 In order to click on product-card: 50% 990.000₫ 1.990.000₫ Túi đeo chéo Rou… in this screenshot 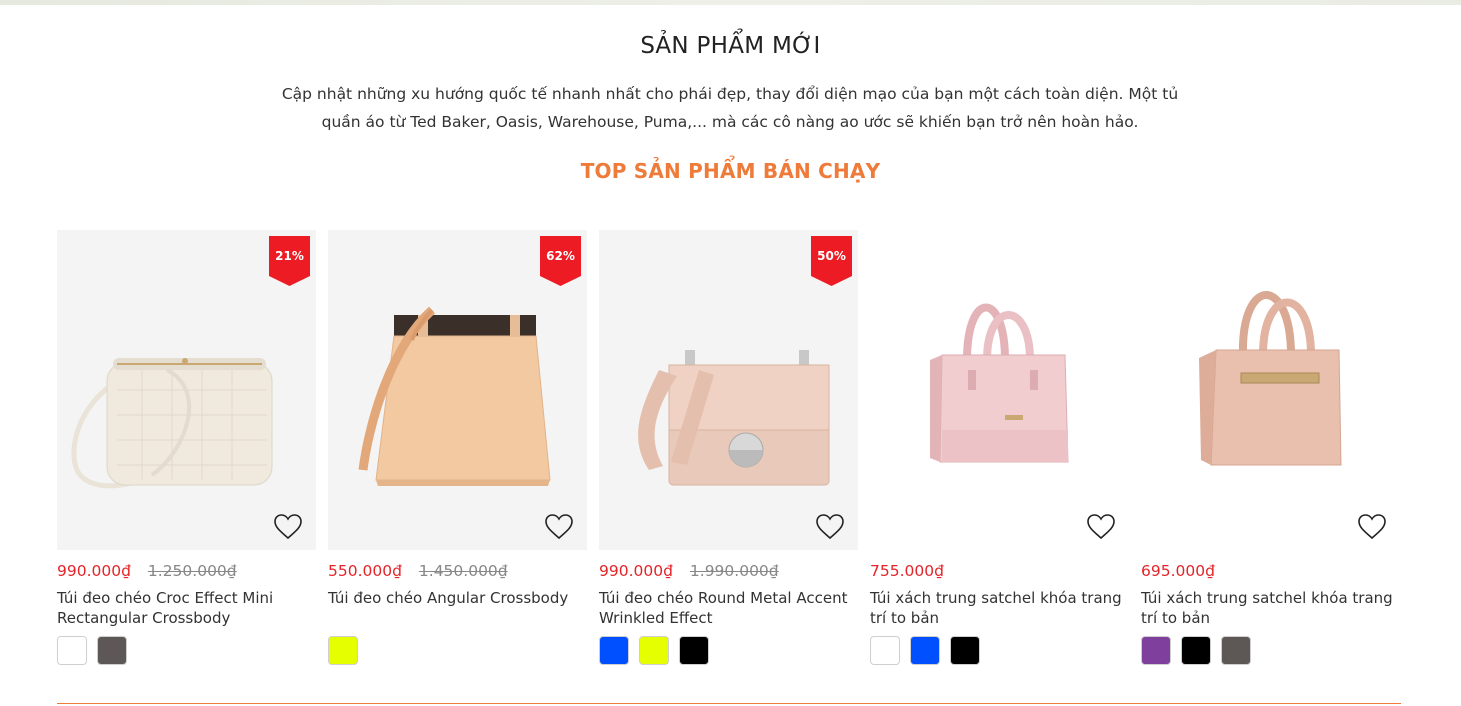, I will do `click(728, 448)`.